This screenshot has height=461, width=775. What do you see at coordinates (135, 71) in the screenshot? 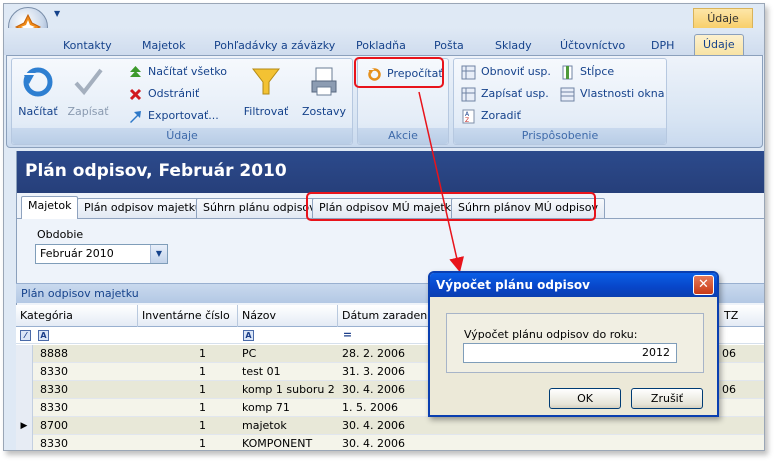
I see `double-up-arrow-icon` at bounding box center [135, 71].